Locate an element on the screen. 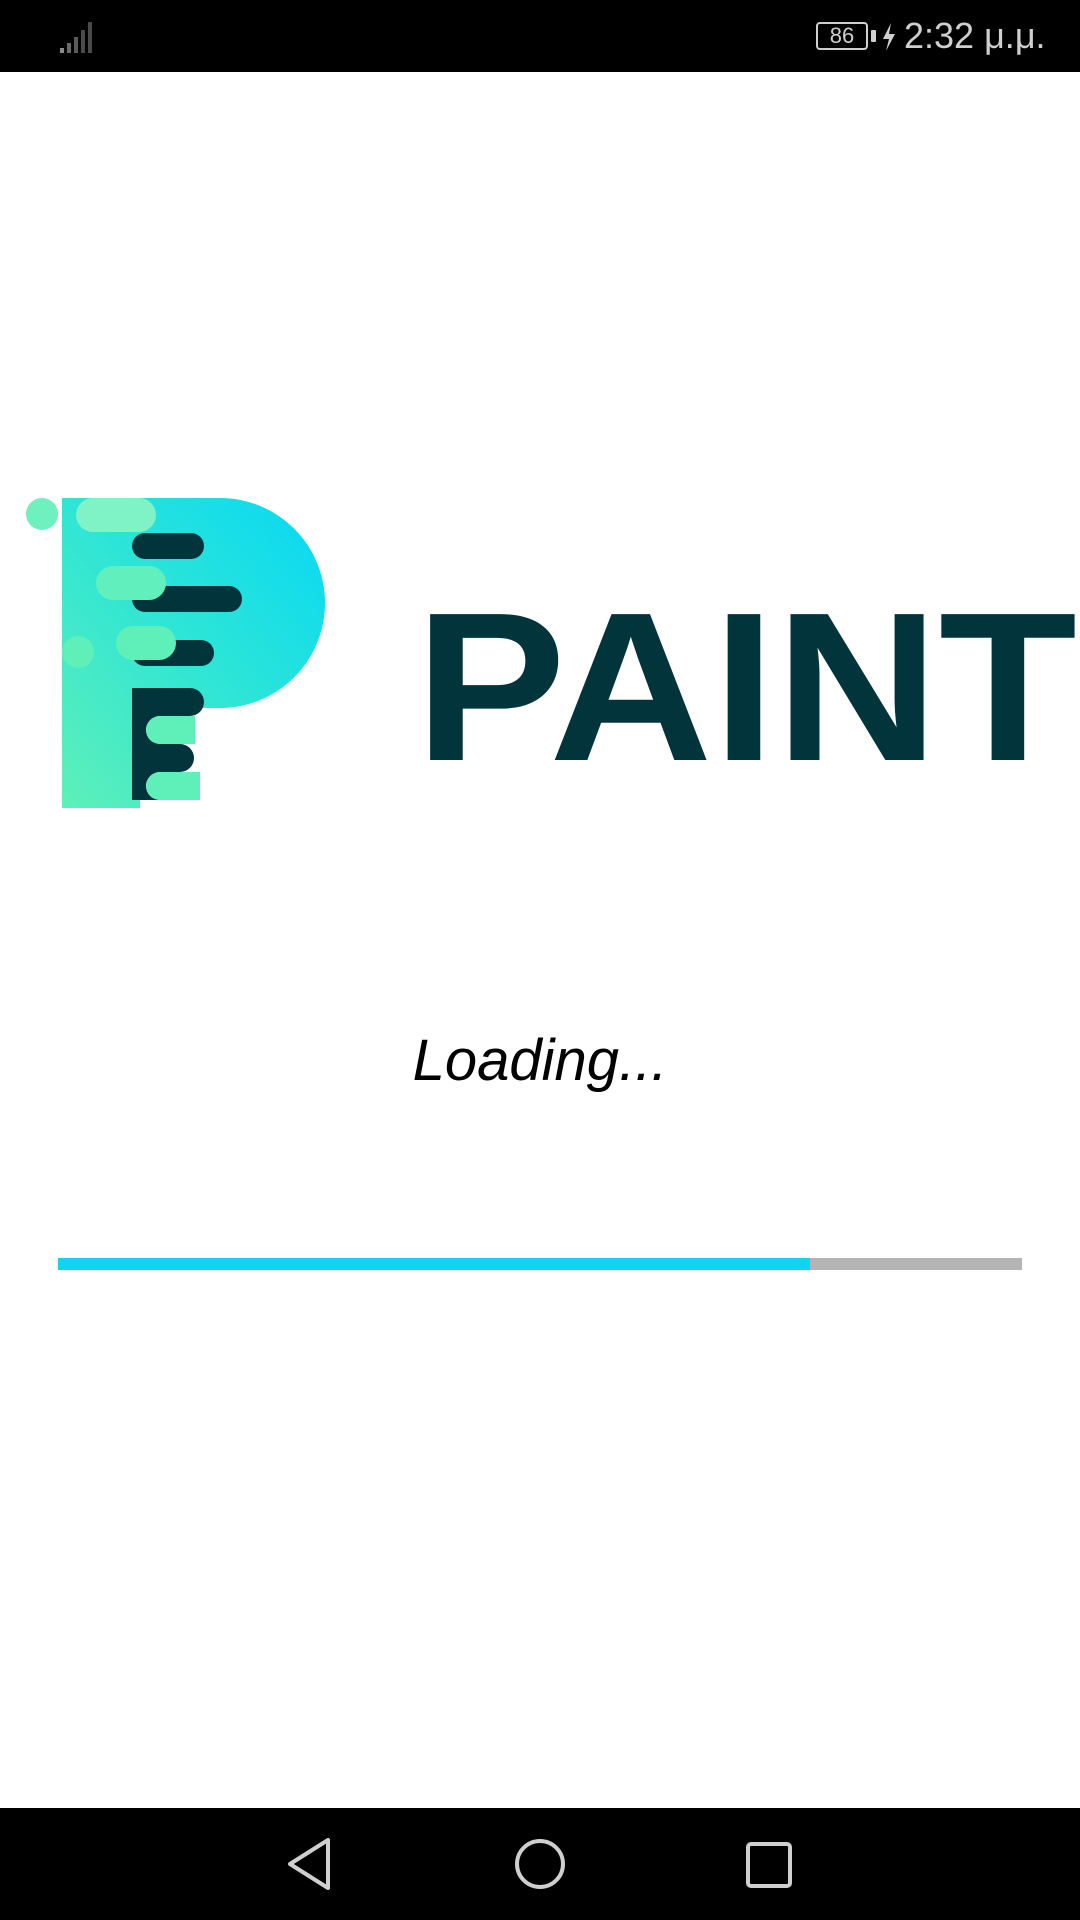  battery-indicator: 86 is located at coordinates (842, 36).